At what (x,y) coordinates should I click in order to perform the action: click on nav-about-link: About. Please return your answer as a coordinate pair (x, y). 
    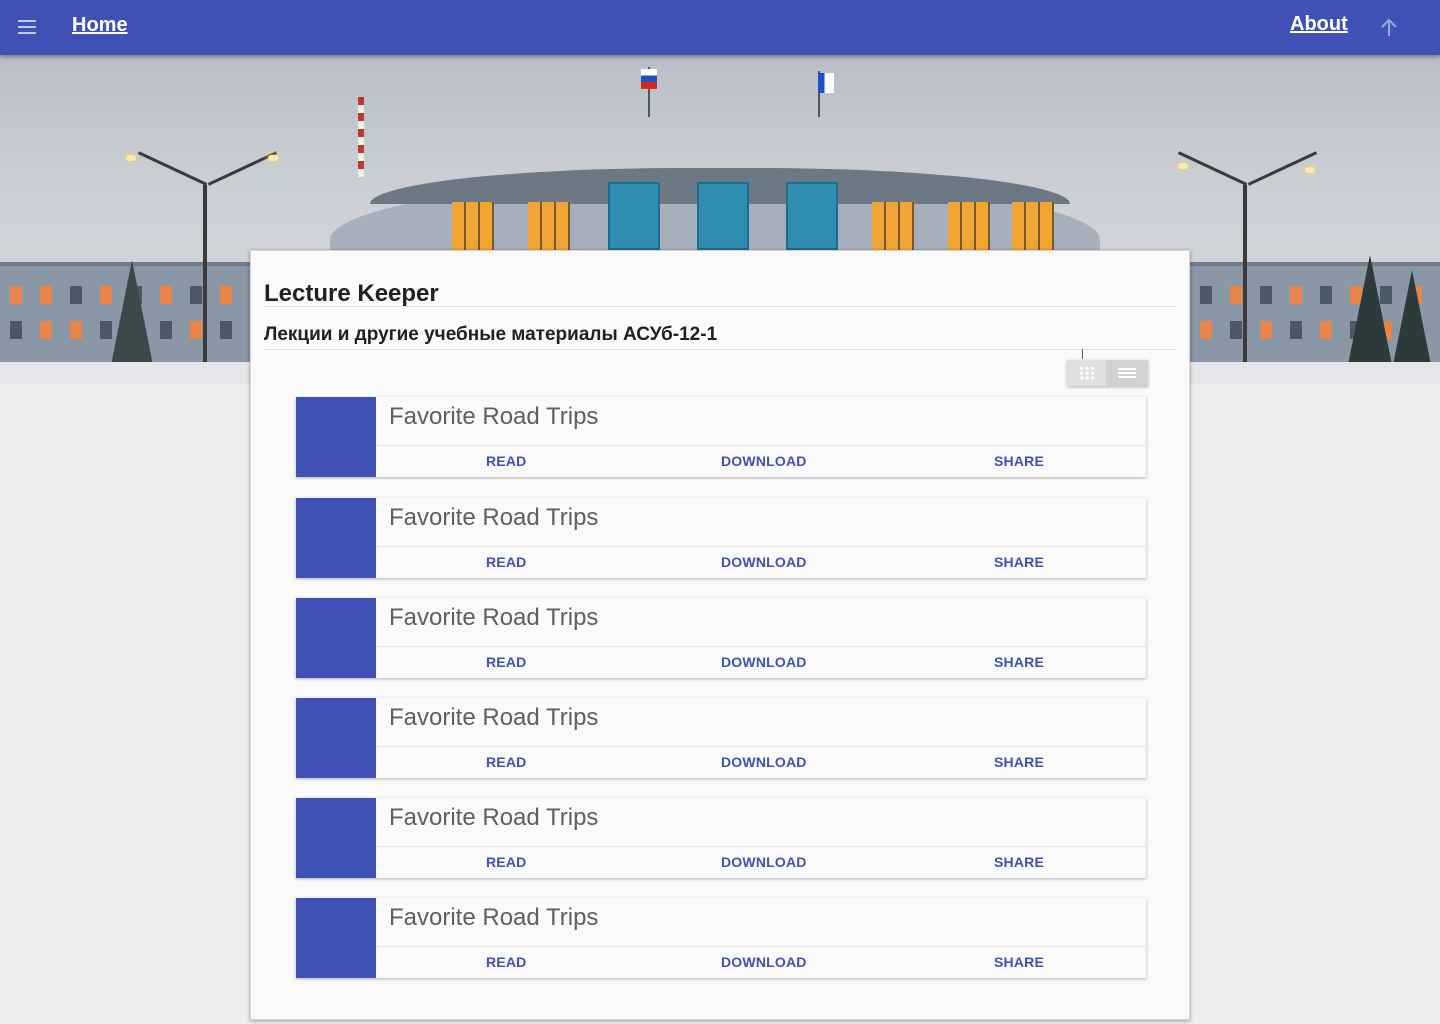
    Looking at the image, I should click on (1319, 24).